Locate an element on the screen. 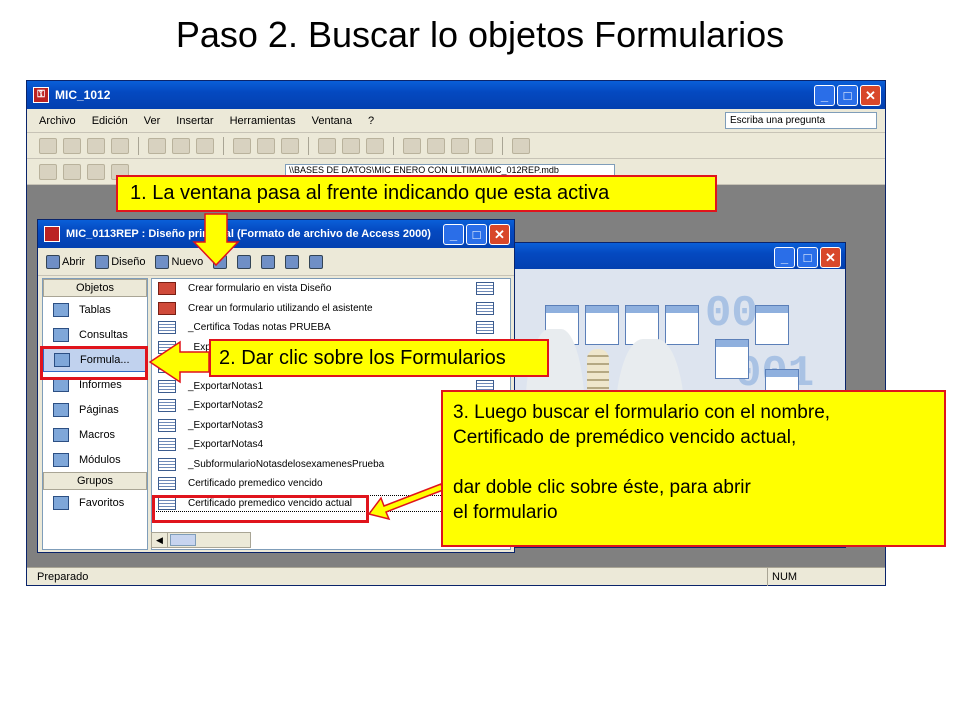 This screenshot has width=960, height=720. relationships-icon is located at coordinates (460, 145).